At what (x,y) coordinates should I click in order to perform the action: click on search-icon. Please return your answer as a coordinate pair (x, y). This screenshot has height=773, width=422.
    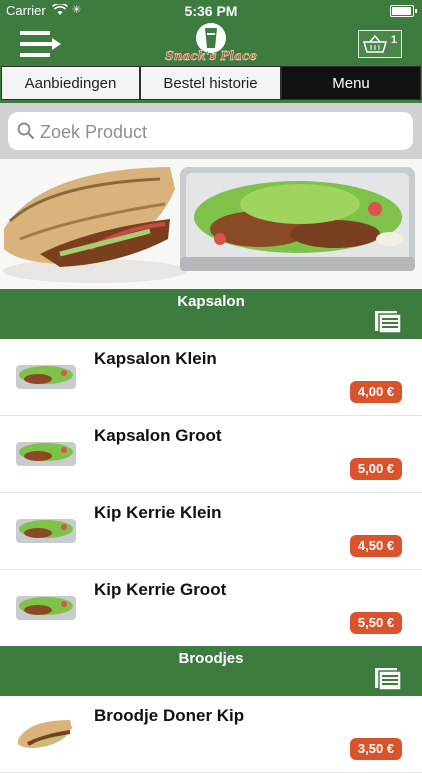
    Looking at the image, I should click on (26, 131).